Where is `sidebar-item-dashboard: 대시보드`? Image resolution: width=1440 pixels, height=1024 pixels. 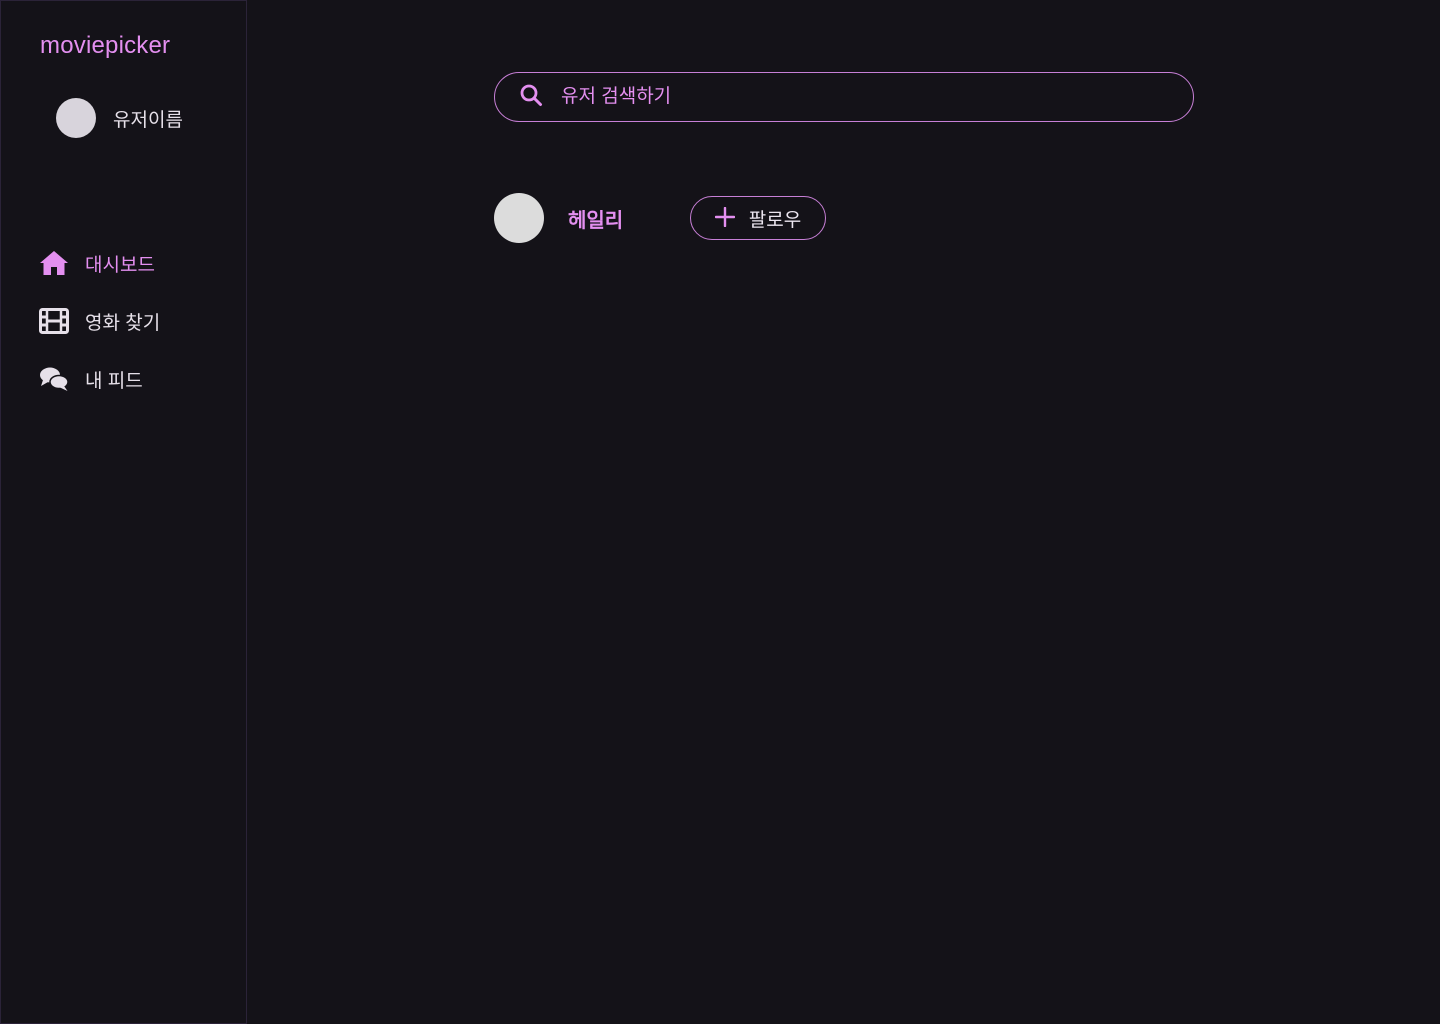 sidebar-item-dashboard: 대시보드 is located at coordinates (99, 263).